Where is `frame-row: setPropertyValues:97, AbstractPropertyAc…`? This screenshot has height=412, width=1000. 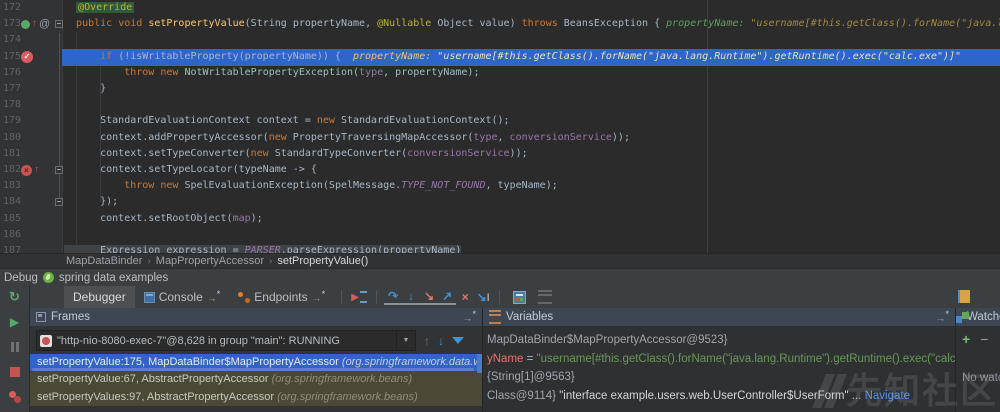
frame-row: setPropertyValues:97, AbstractPropertyAc… is located at coordinates (256, 397).